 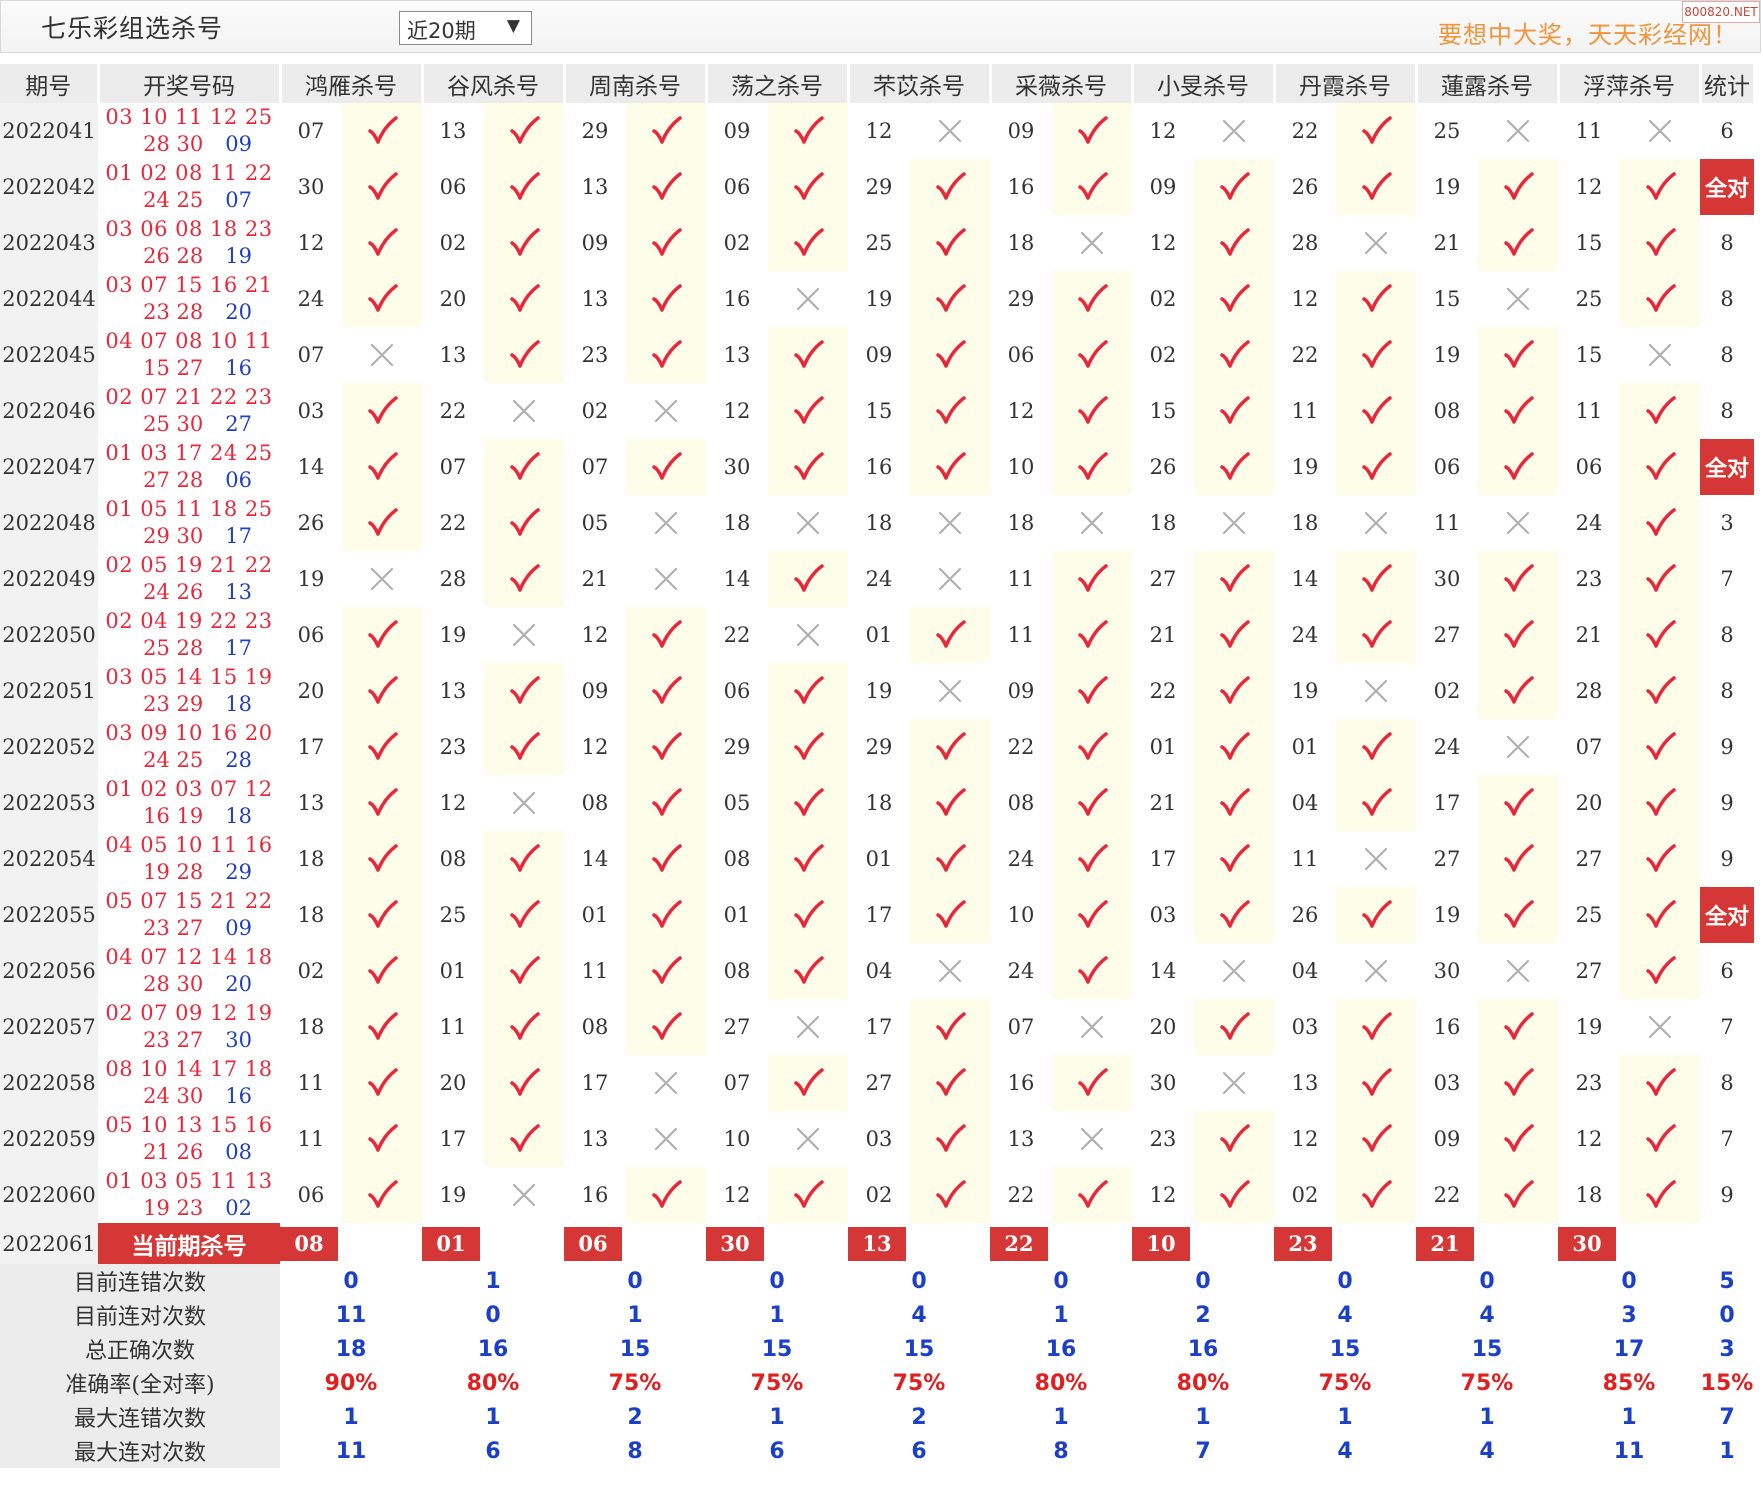 I want to click on kill-number-cell: 02, so click(x=737, y=243).